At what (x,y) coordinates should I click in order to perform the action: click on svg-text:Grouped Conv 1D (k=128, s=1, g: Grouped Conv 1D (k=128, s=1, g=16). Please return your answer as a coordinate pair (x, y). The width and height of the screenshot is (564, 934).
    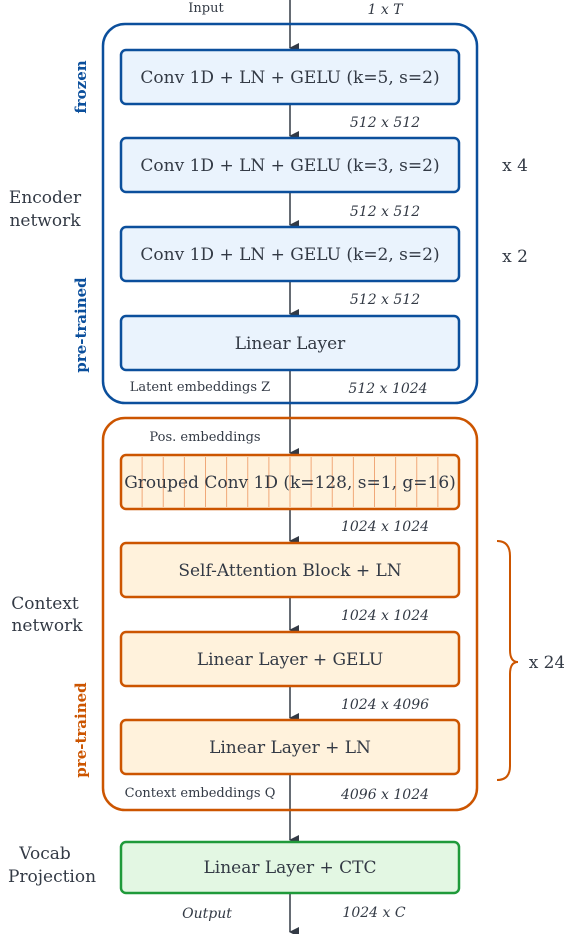
    Looking at the image, I should click on (290, 483).